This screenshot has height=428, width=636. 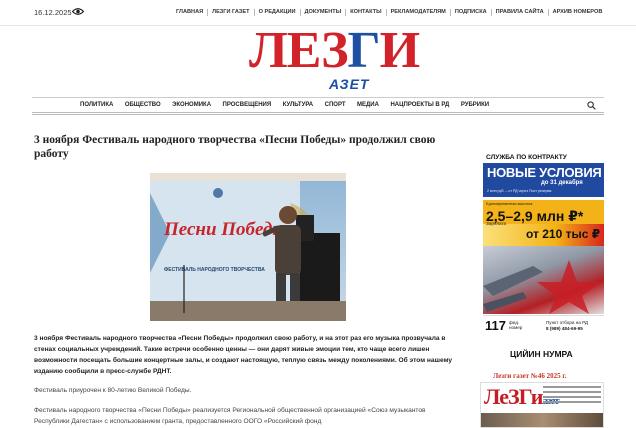 I want to click on nav-rubrics: РУБРИКИ, so click(x=475, y=105).